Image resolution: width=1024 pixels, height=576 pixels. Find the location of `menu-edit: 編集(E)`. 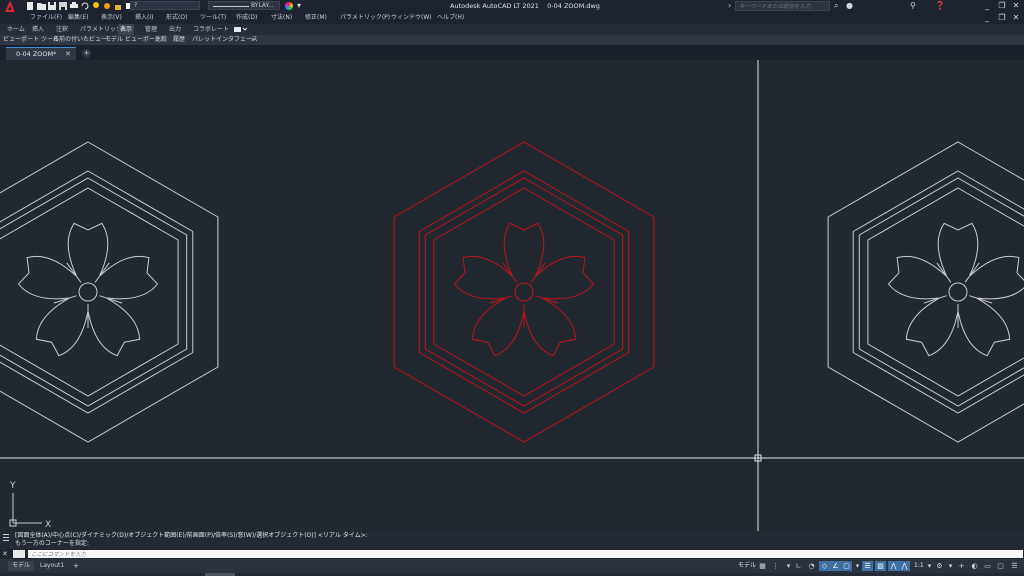

menu-edit: 編集(E) is located at coordinates (78, 18).